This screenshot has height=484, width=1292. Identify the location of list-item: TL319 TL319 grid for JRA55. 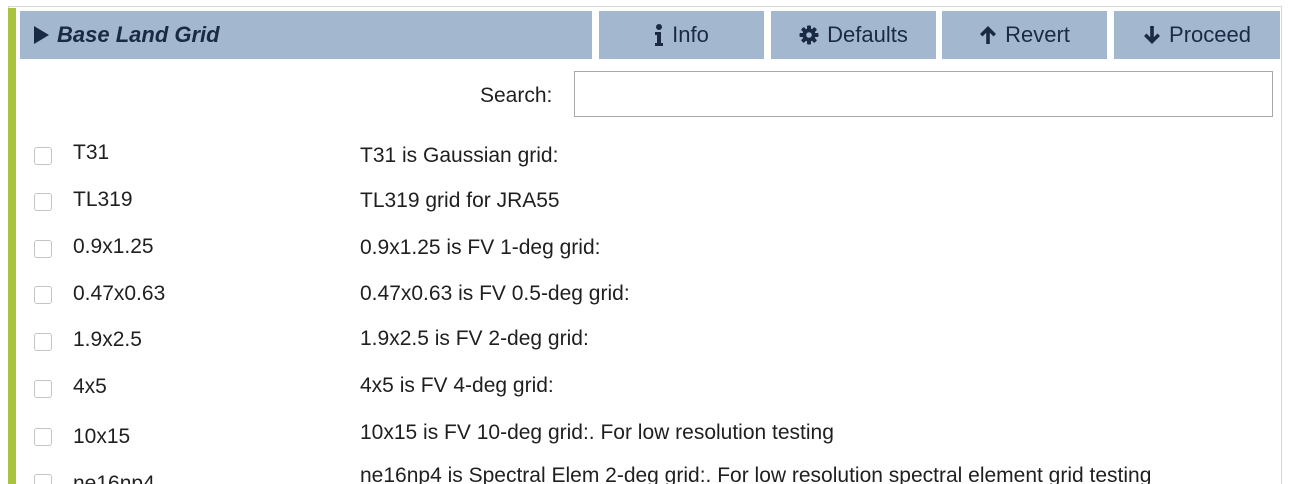
(651, 201).